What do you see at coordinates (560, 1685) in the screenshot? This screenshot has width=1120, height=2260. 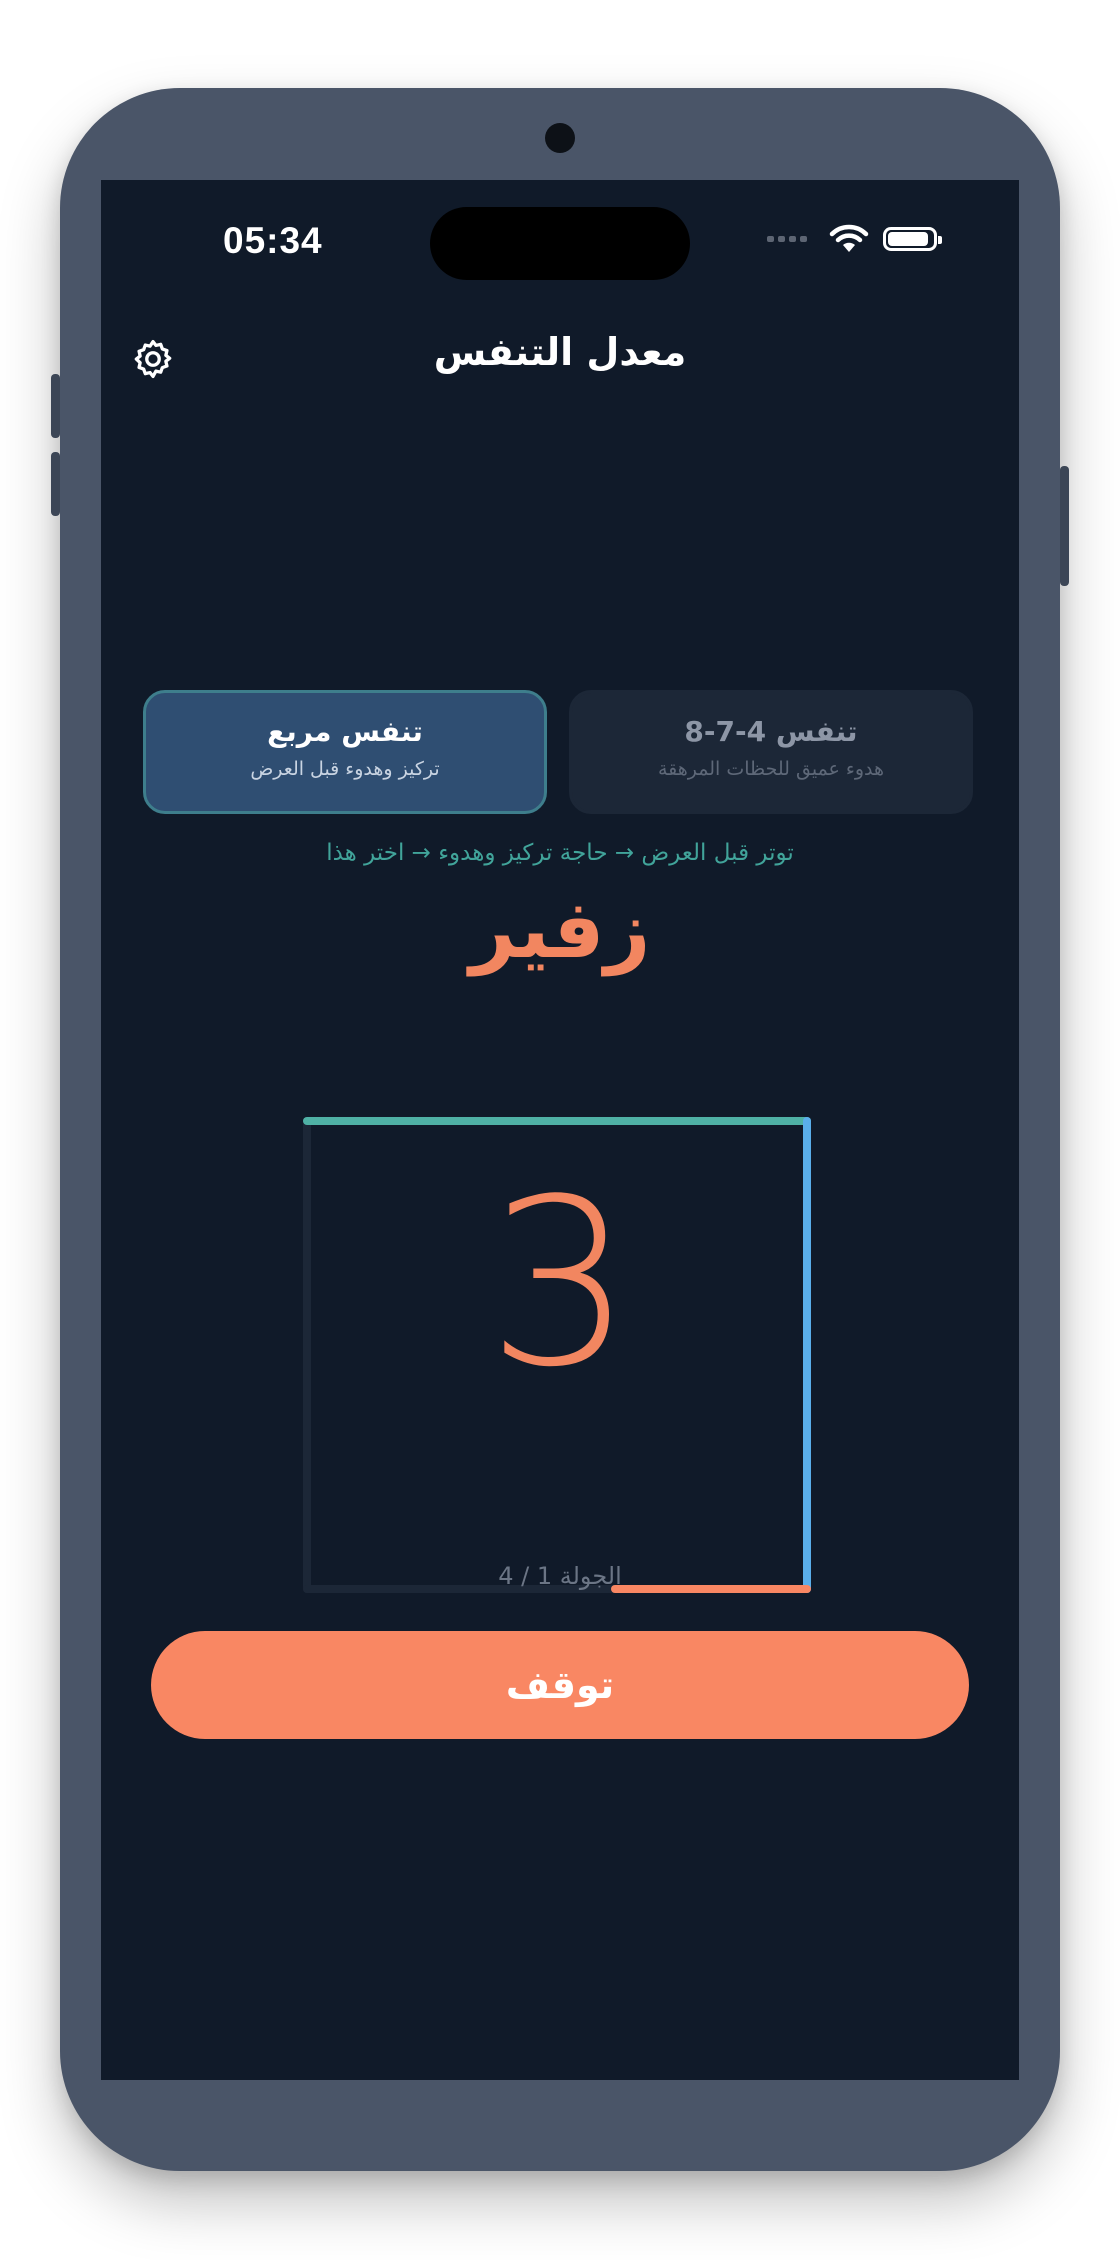 I see `stop-button: توقف` at bounding box center [560, 1685].